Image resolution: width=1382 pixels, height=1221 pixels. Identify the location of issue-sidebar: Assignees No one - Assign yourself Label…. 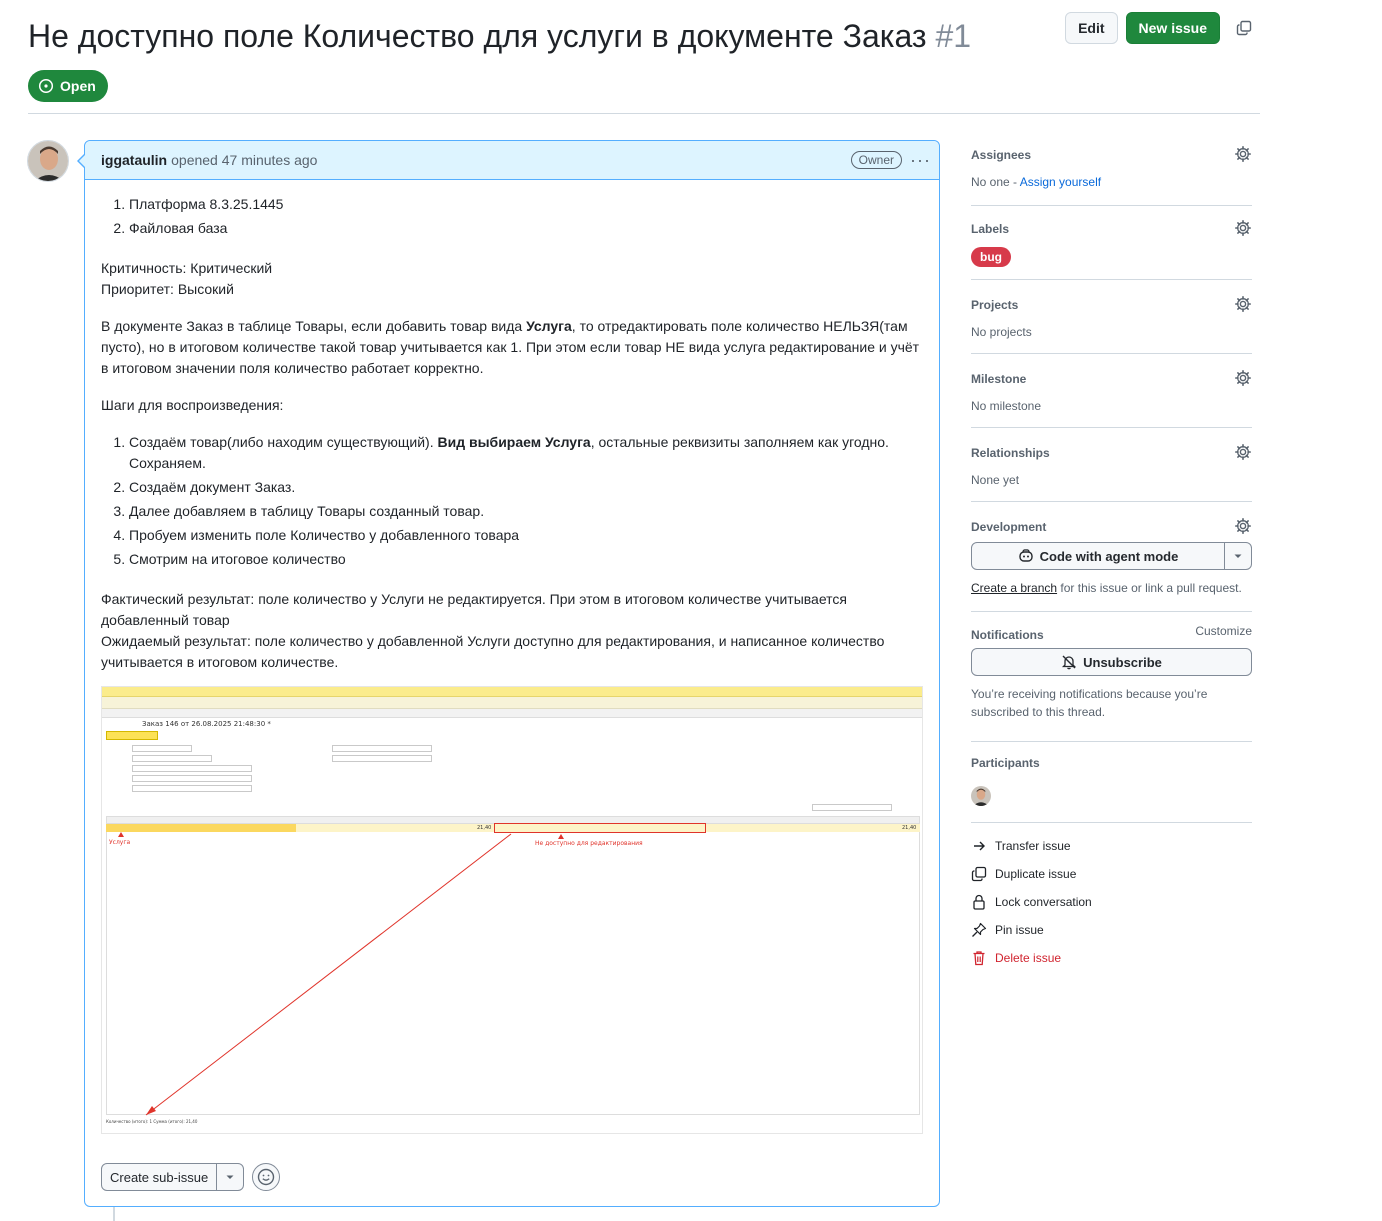
(1111, 556).